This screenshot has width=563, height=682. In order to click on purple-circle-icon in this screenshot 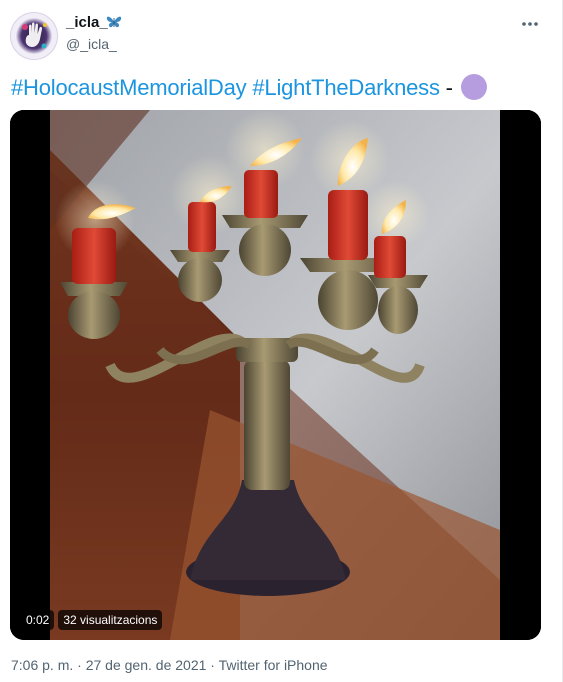, I will do `click(473, 87)`.